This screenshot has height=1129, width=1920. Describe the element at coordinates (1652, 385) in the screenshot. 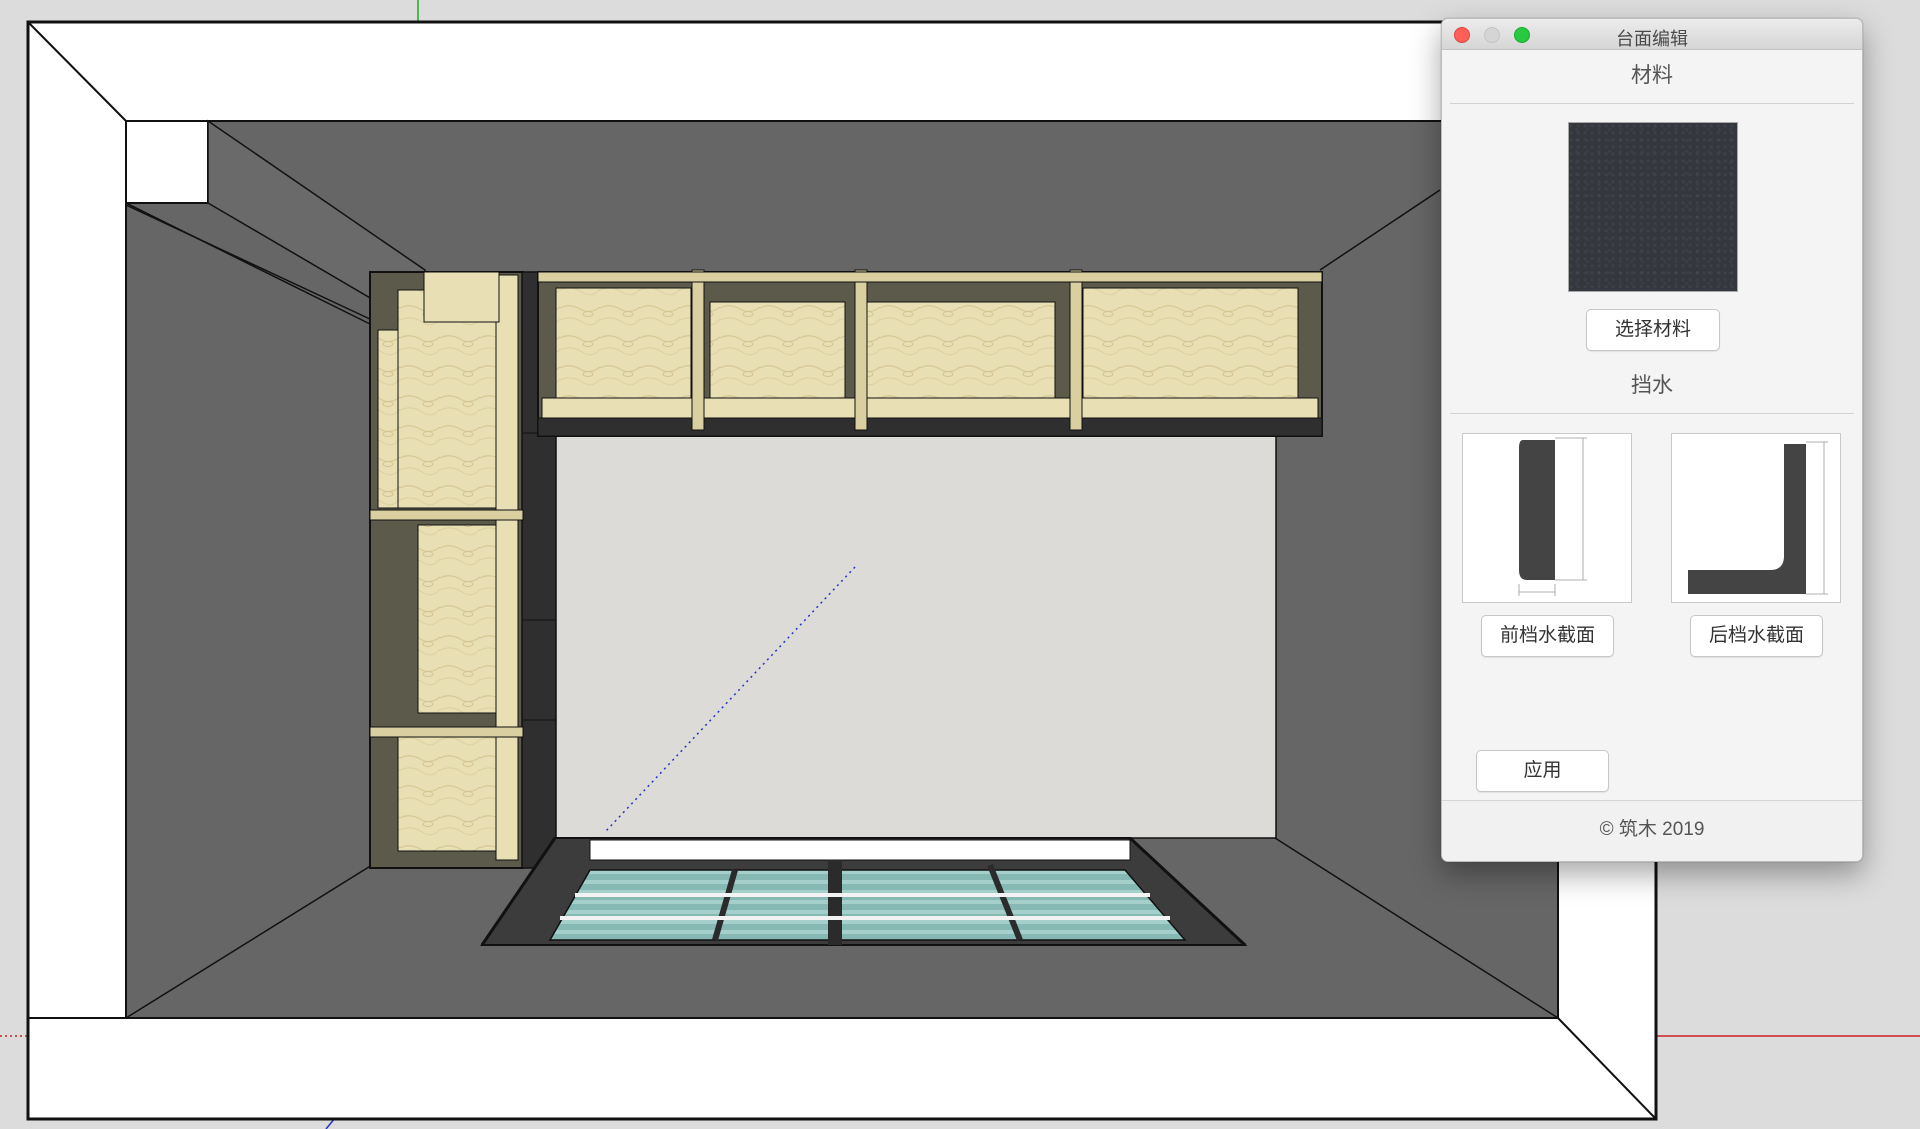

I see `backsplash-section-label: 挡水` at that location.